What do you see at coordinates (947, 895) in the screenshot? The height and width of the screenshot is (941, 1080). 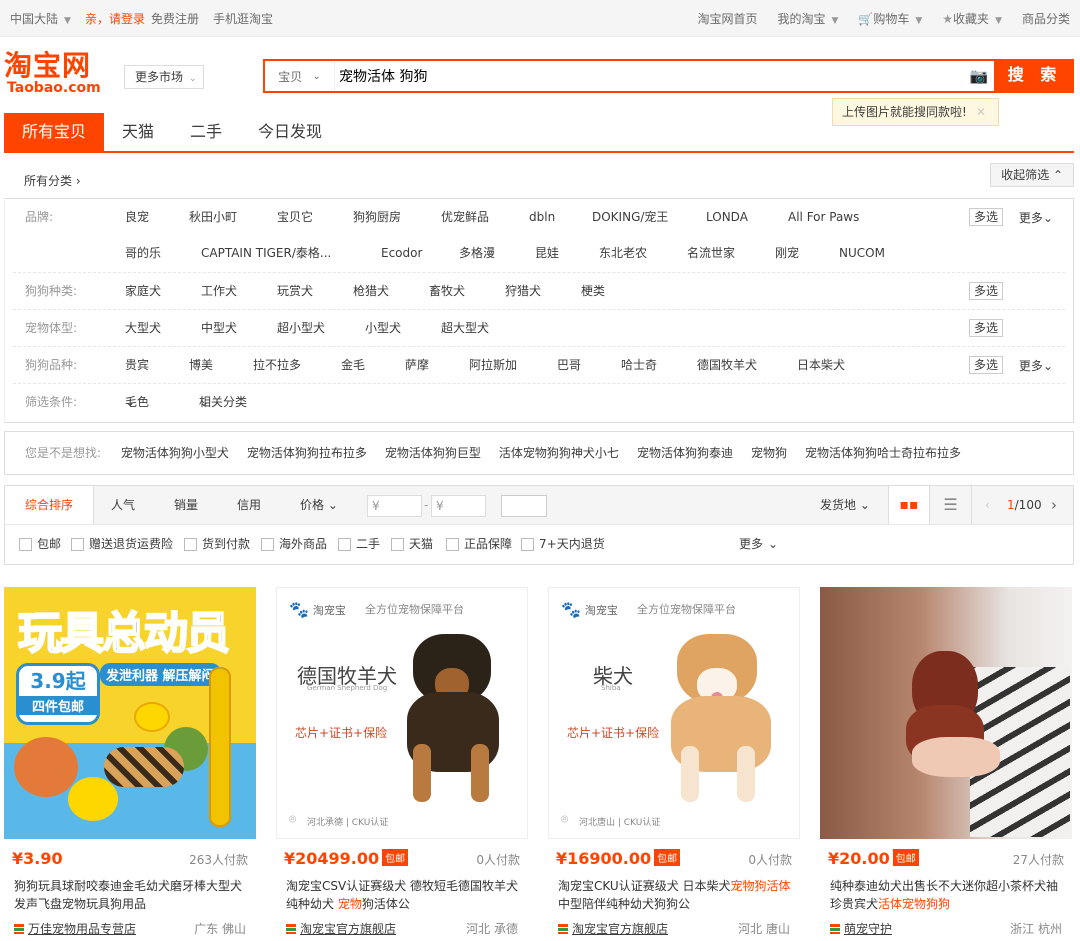 I see `product-title: 纯种泰迪幼犬出售长不大迷你超小茶杯犬袖珍贵宾犬活体宠物狗狗` at bounding box center [947, 895].